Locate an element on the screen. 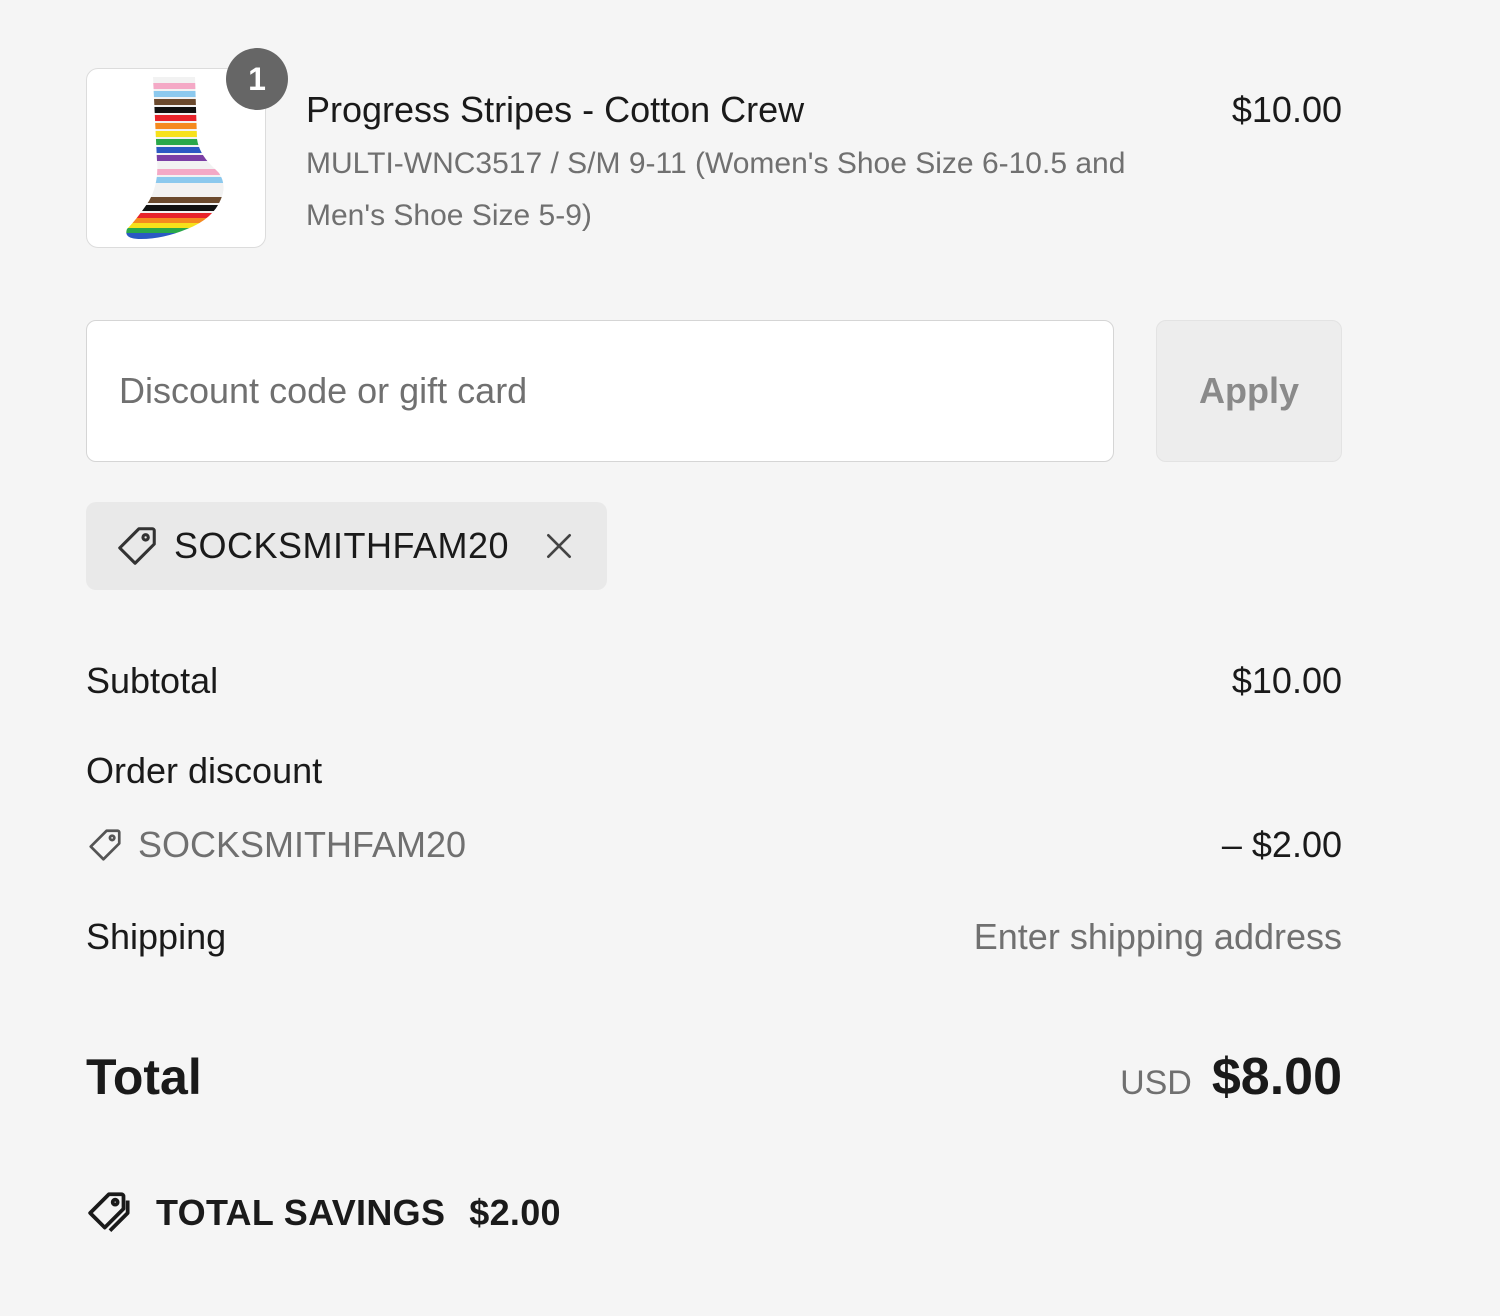 This screenshot has height=1316, width=1500. total-value: $8.00 is located at coordinates (1276, 1077).